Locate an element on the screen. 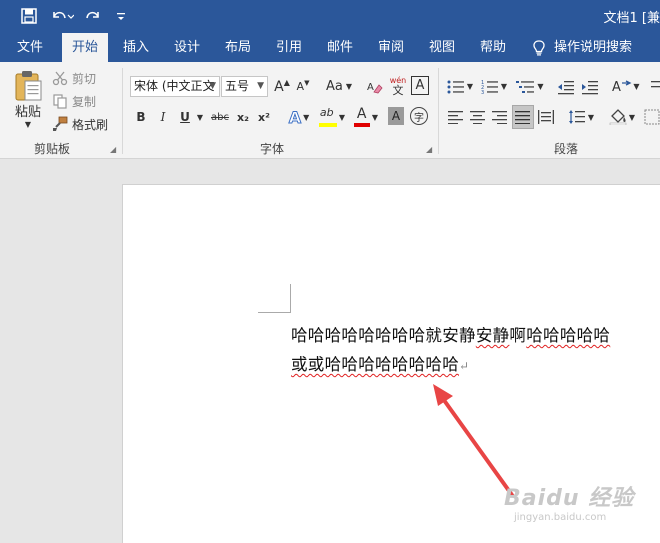  baidu-watermark: Baidu 经验 jingyan.baidu.com is located at coordinates (569, 501).